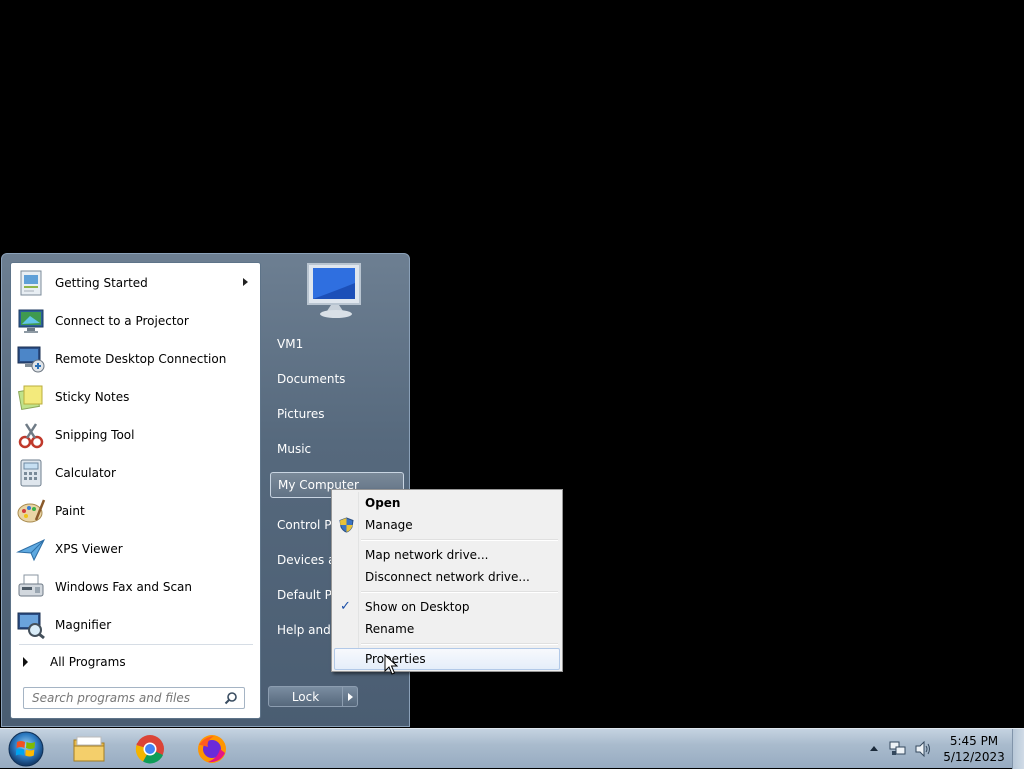 Image resolution: width=1024 pixels, height=769 pixels. I want to click on context-item-label: Open, so click(383, 503).